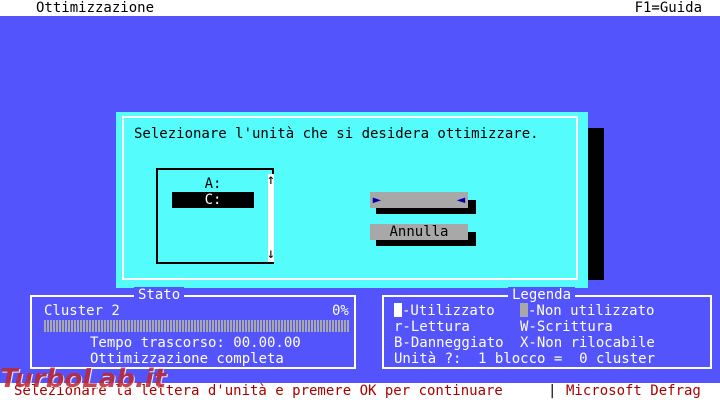 This screenshot has height=400, width=720. I want to click on progress-bar, so click(197, 326).